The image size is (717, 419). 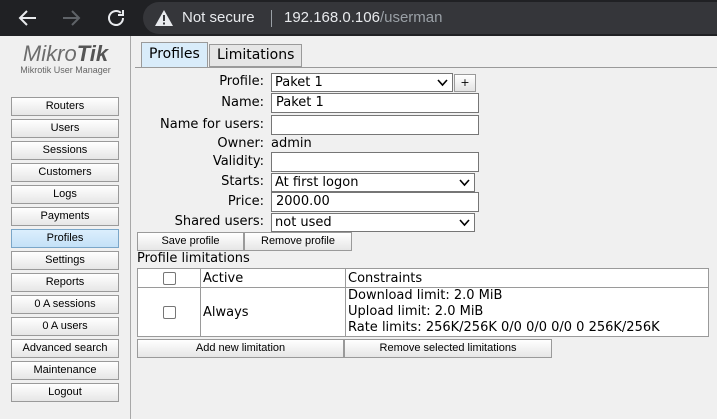 I want to click on profile-label: Profile:, so click(x=241, y=81).